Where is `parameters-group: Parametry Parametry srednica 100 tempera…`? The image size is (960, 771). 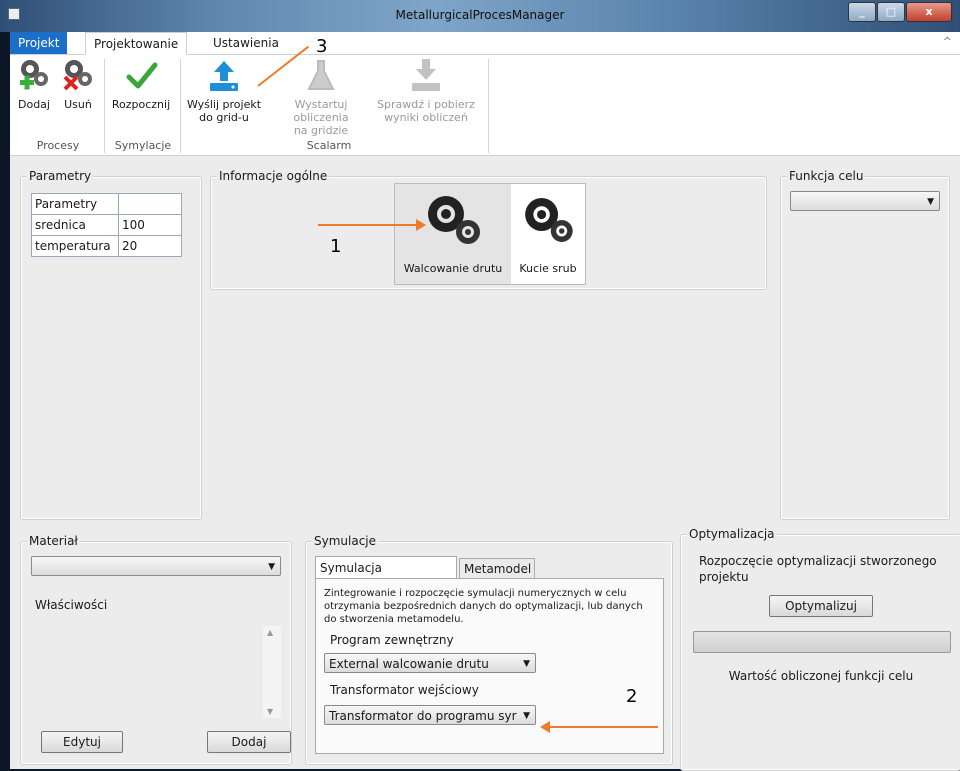 parameters-group: Parametry Parametry srednica 100 tempera… is located at coordinates (111, 344).